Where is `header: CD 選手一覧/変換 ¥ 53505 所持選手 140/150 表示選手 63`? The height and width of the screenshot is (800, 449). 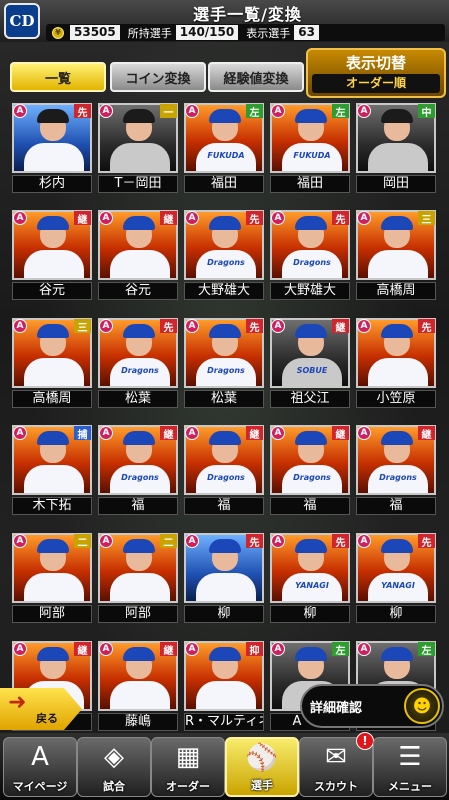
header: CD 選手一覧/変換 ¥ 53505 所持選手 140/150 表示選手 63 is located at coordinates (224, 21).